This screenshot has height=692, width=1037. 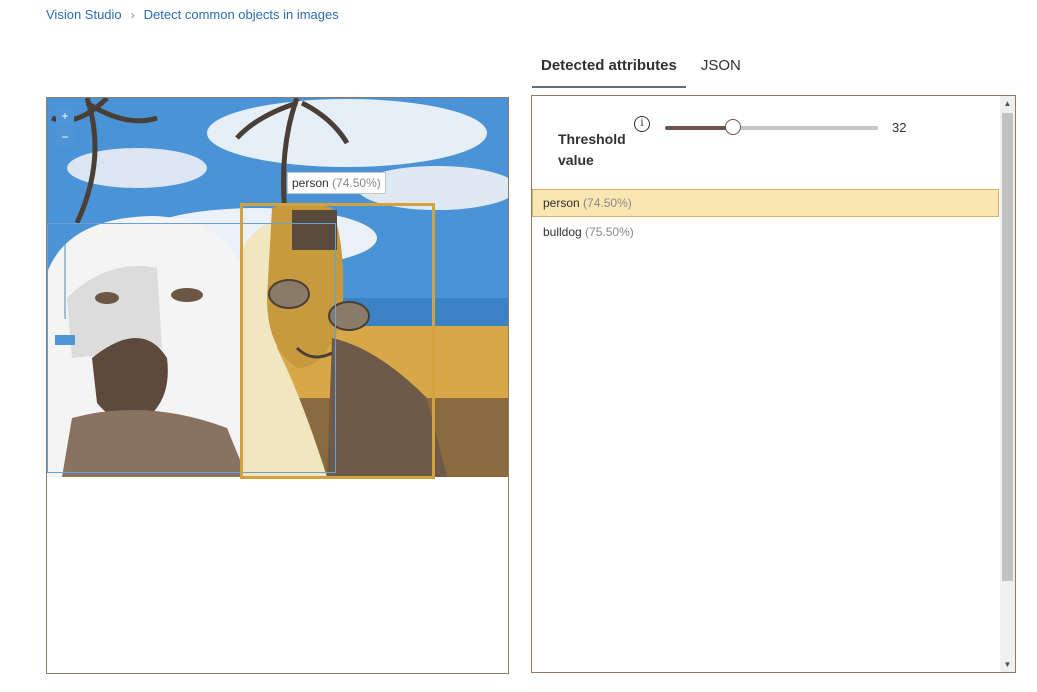 I want to click on bounding-box-label: person (74.50%), so click(x=336, y=183).